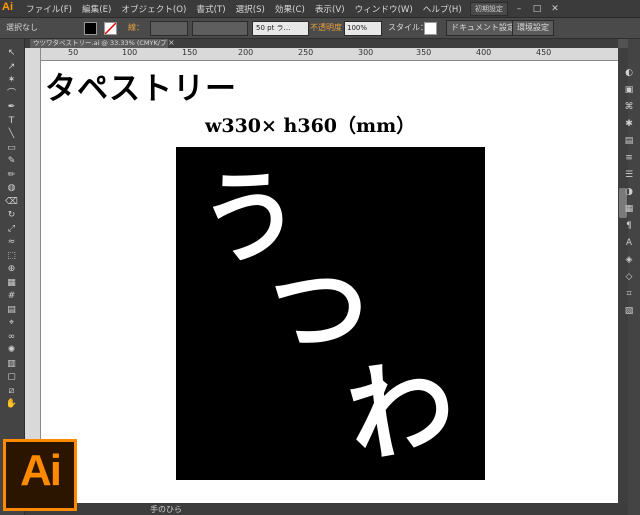 The height and width of the screenshot is (515, 640). What do you see at coordinates (11, 377) in the screenshot?
I see `artboard-icon: ▢` at bounding box center [11, 377].